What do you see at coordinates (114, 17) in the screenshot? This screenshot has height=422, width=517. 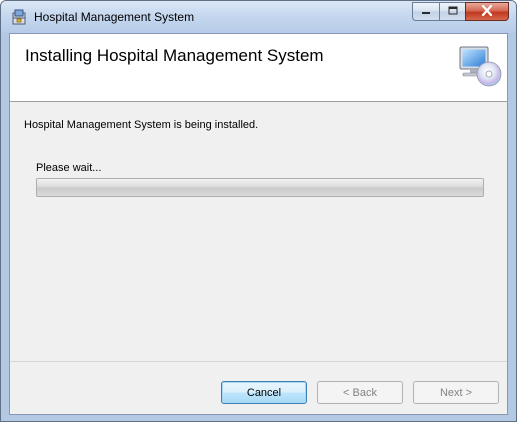 I see `window-title: Hospital Management System` at bounding box center [114, 17].